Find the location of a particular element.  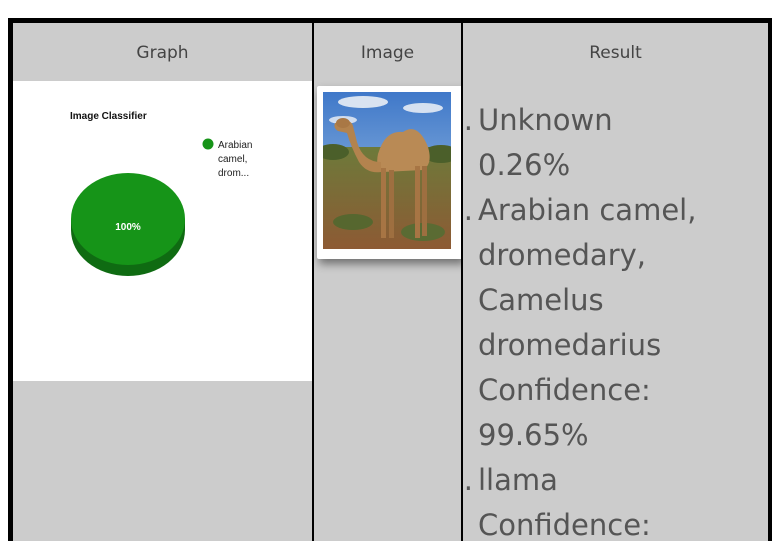

list-number: 1. is located at coordinates (468, 120).